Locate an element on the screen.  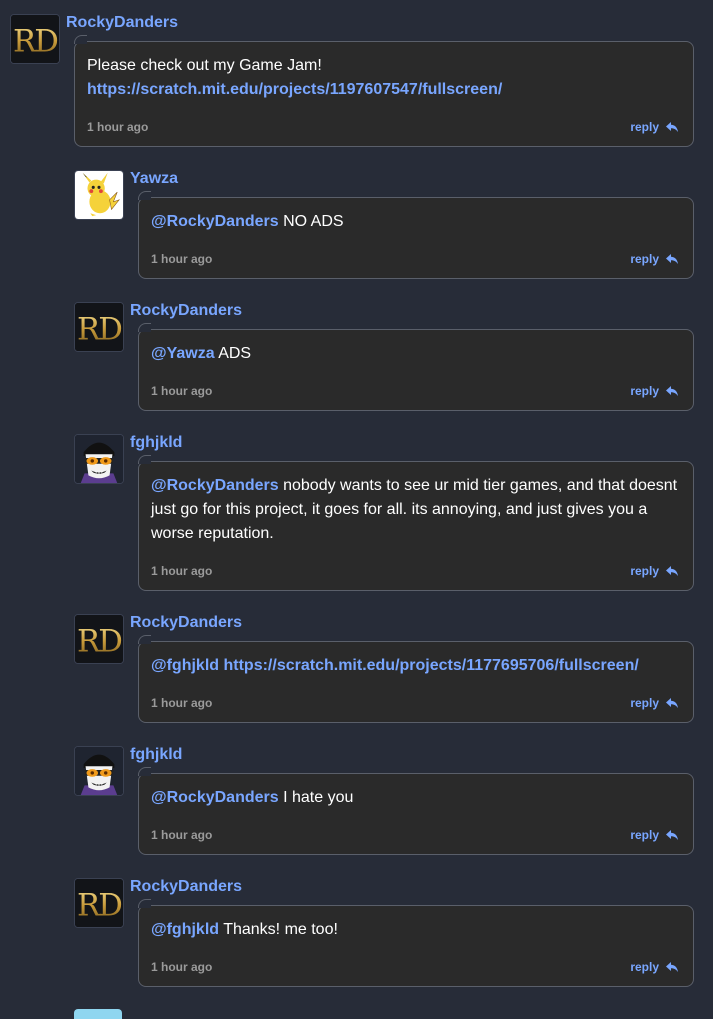
comment-body: ADS is located at coordinates (233, 353).